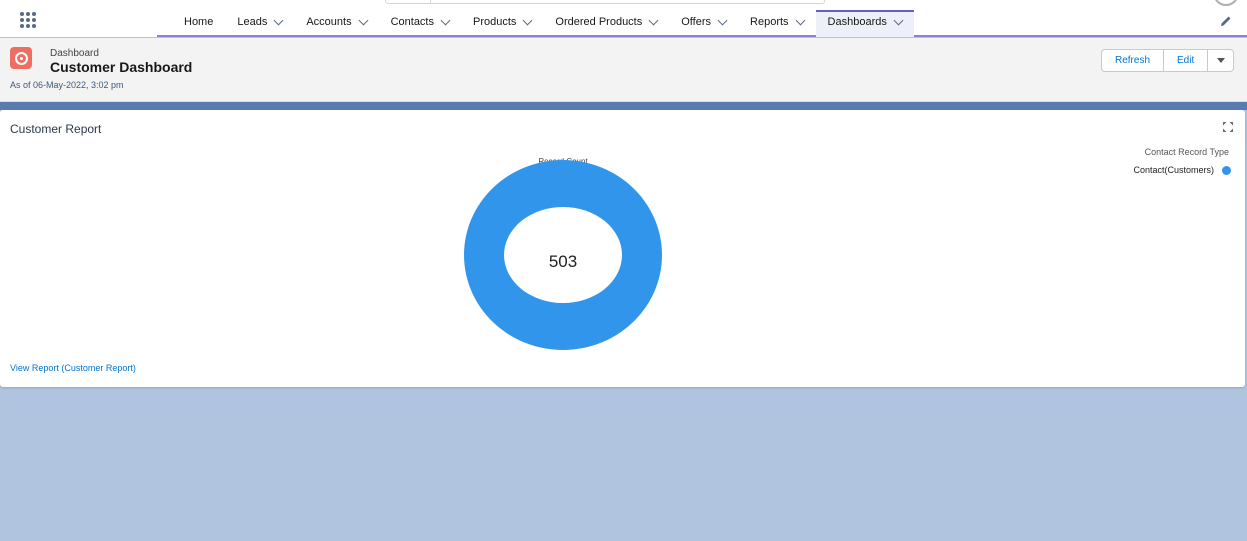  I want to click on tab-leads: Leads, so click(259, 23).